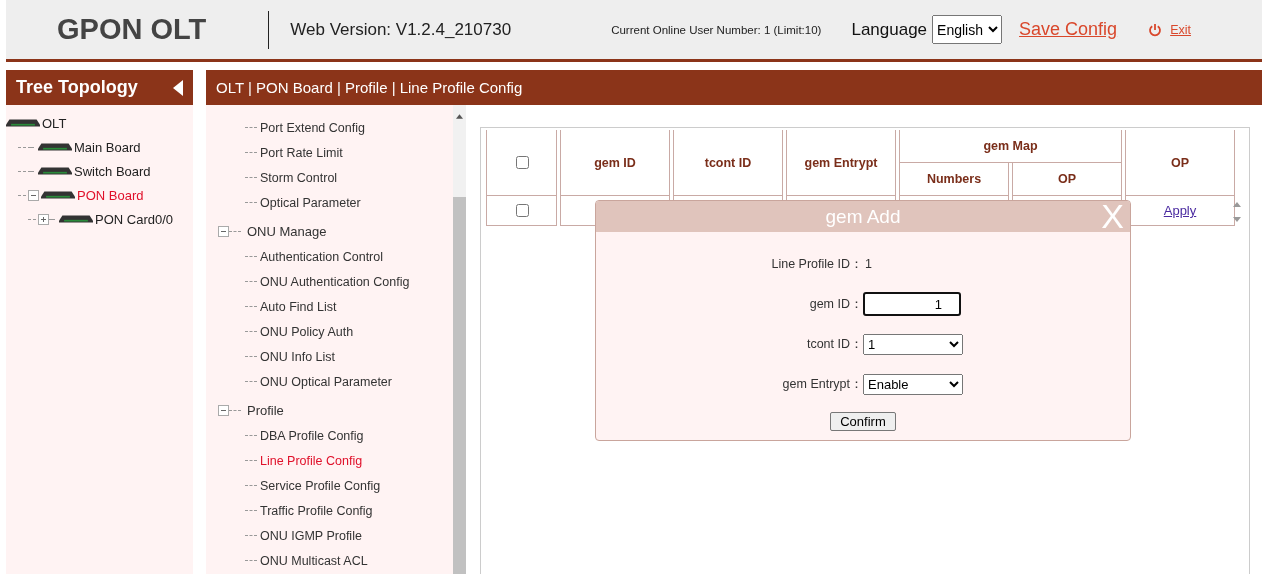 The image size is (1280, 574). Describe the element at coordinates (1180, 29) in the screenshot. I see `exit-link: Exit` at that location.